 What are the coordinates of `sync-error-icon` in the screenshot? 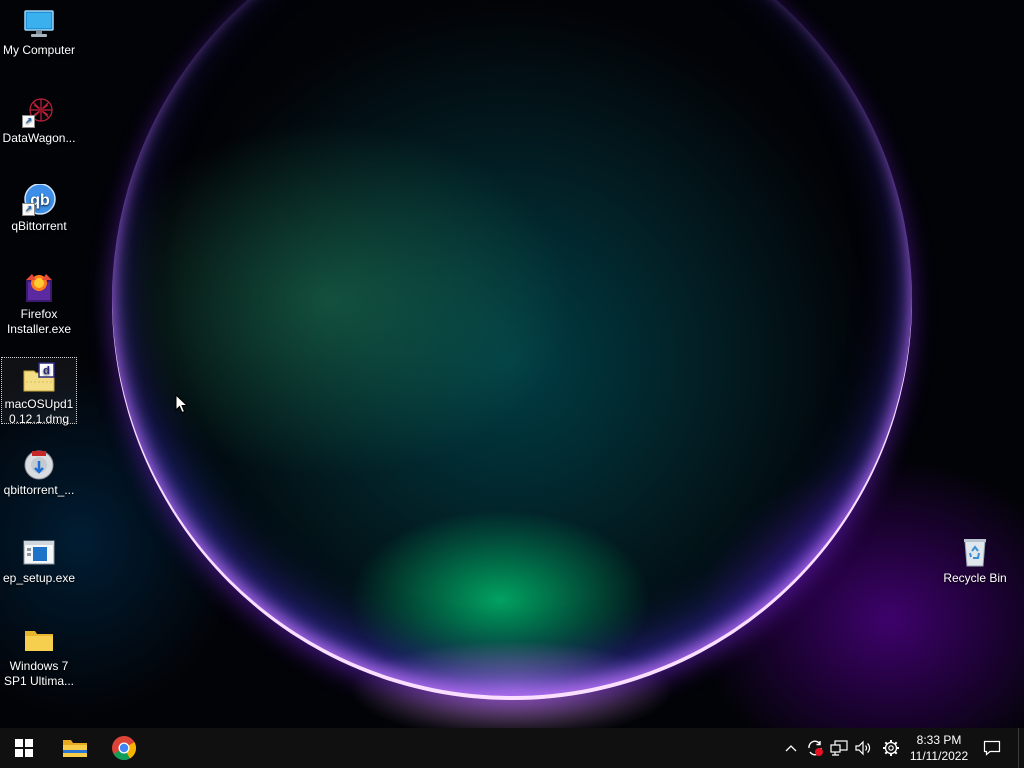 It's located at (815, 748).